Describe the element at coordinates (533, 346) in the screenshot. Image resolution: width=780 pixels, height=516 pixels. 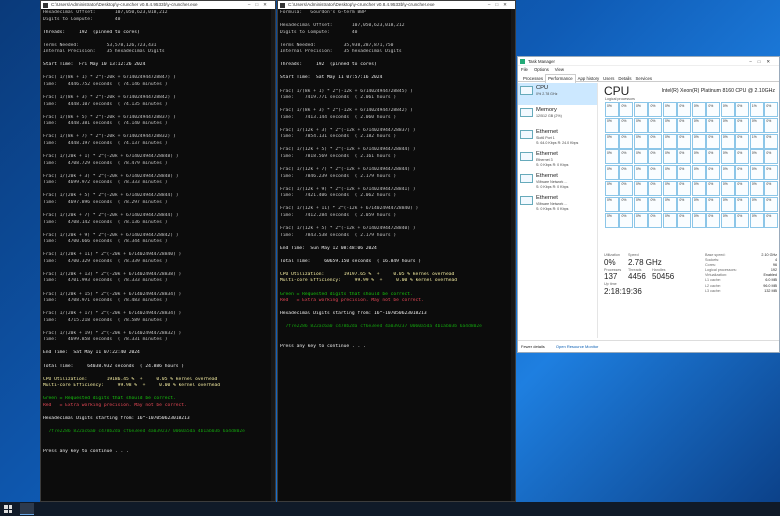
I see `fewer-details-link: Fewer details` at that location.